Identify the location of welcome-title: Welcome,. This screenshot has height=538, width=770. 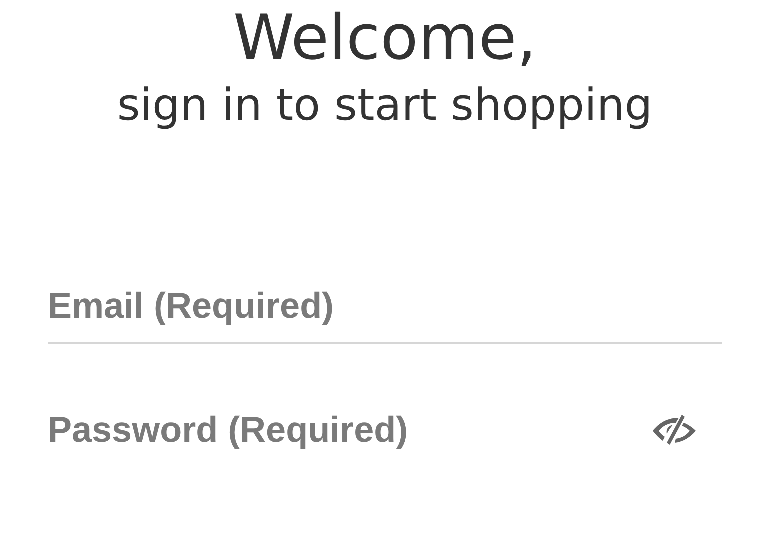
(385, 38).